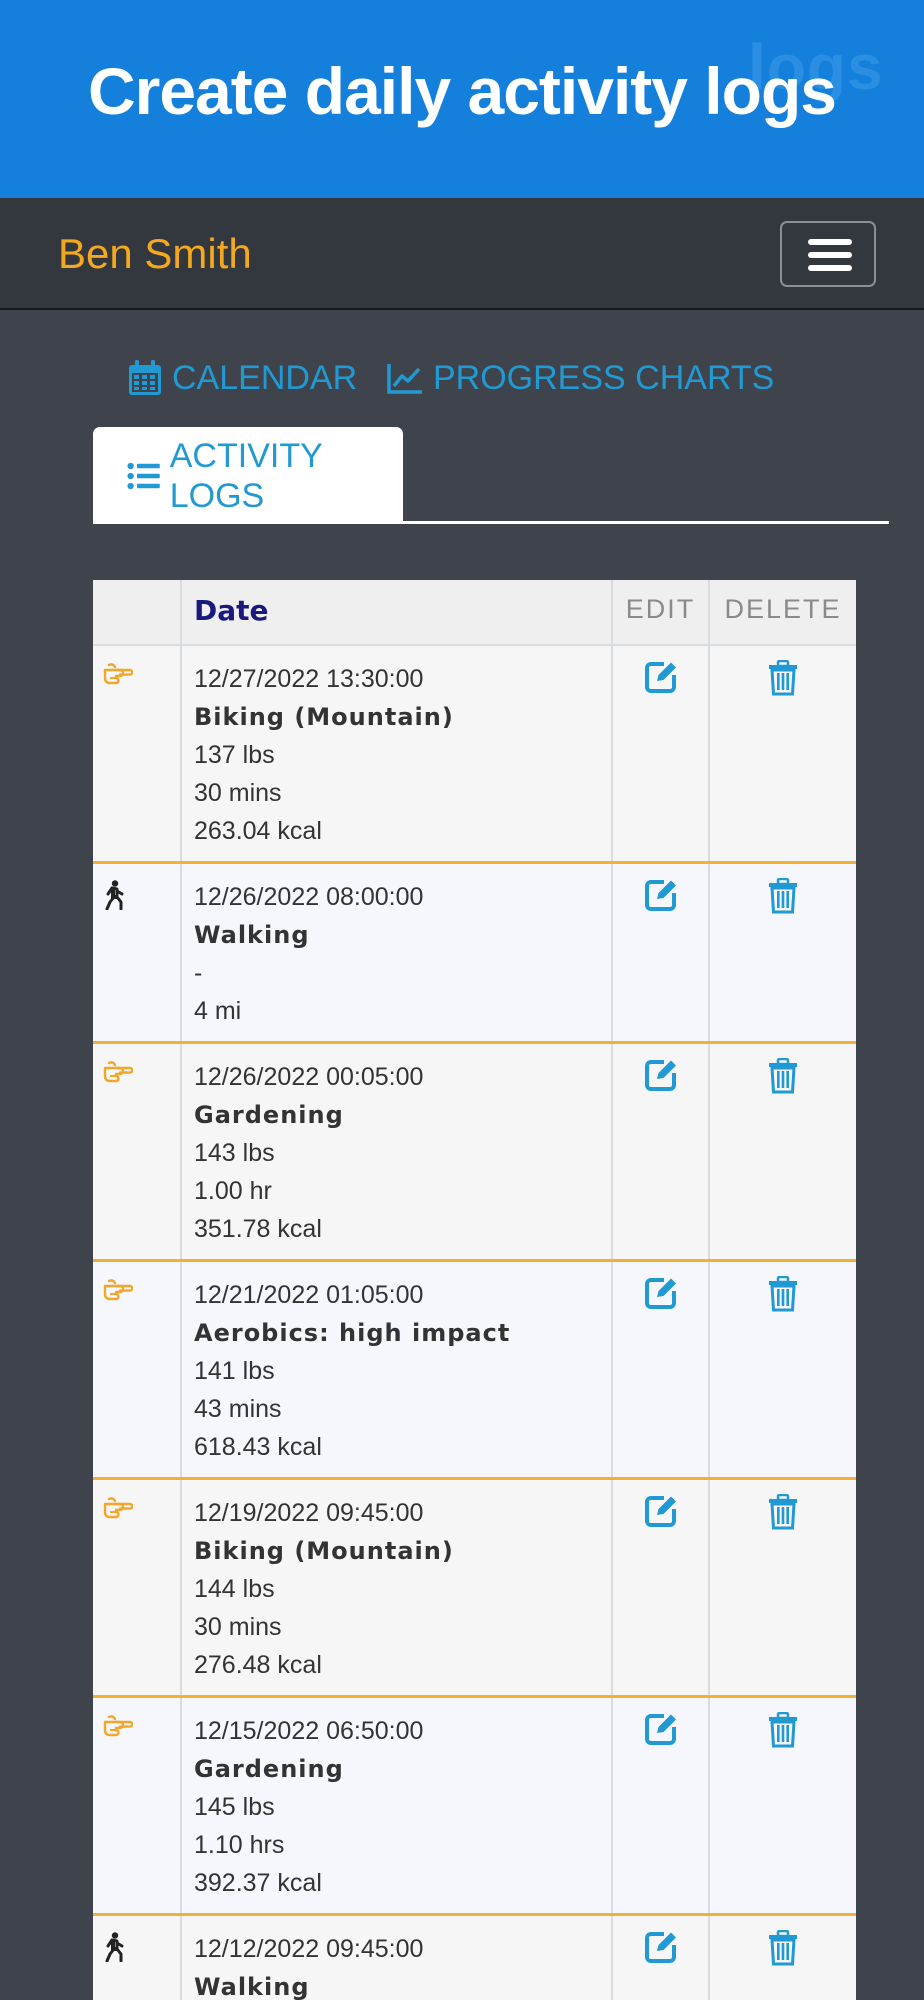 The image size is (924, 2000). I want to click on header-date: Date, so click(397, 612).